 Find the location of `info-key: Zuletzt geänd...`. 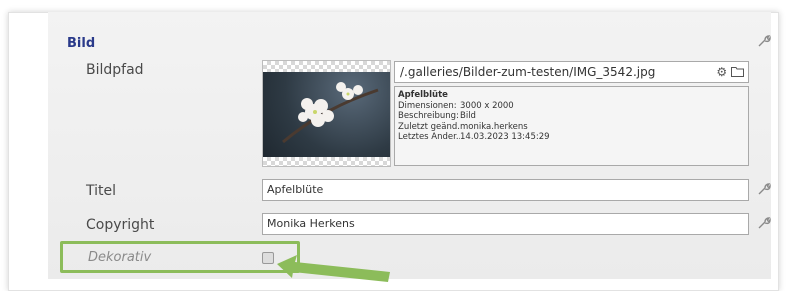

info-key: Zuletzt geänd... is located at coordinates (429, 126).